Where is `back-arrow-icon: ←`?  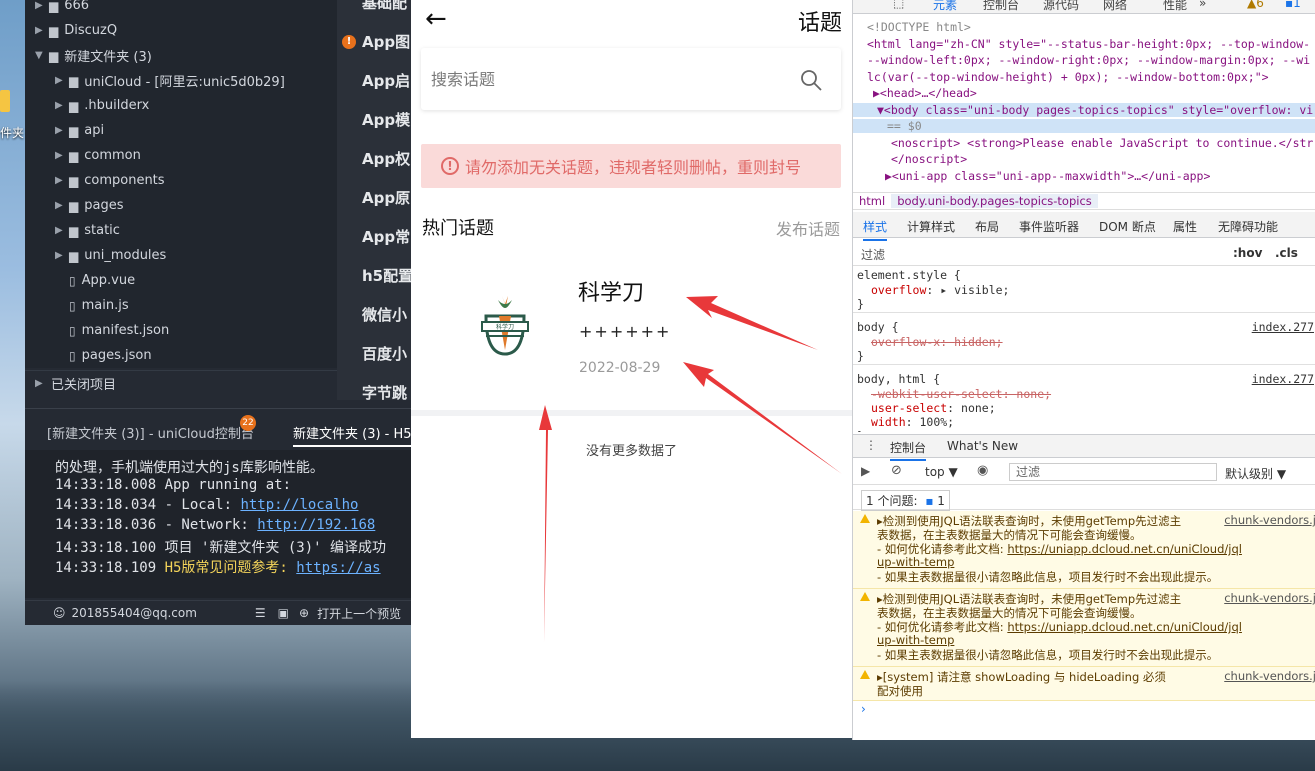
back-arrow-icon: ← is located at coordinates (436, 19).